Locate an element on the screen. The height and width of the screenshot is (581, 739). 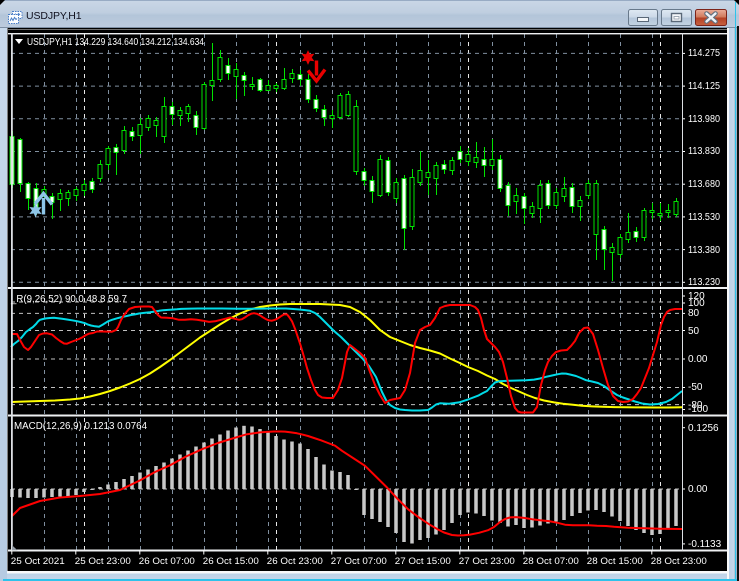
svg-text: 28 Oct 23:00 is located at coordinates (679, 561).